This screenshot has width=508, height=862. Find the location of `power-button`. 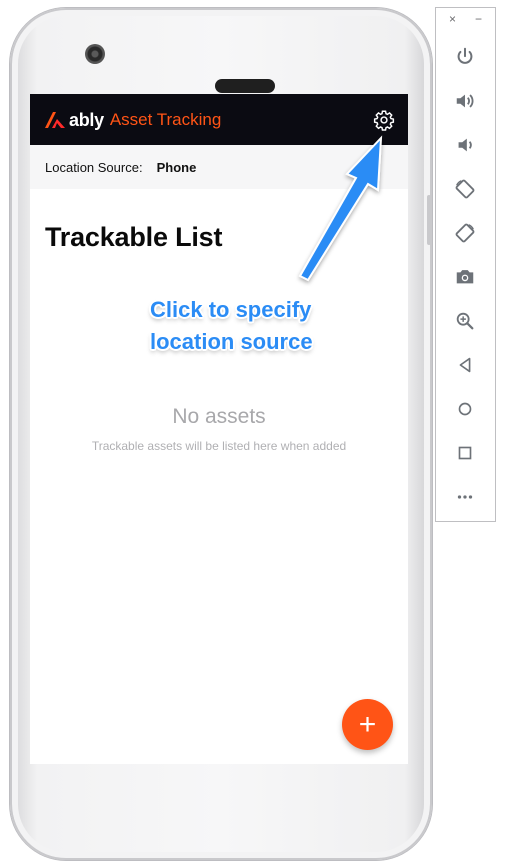

power-button is located at coordinates (465, 57).